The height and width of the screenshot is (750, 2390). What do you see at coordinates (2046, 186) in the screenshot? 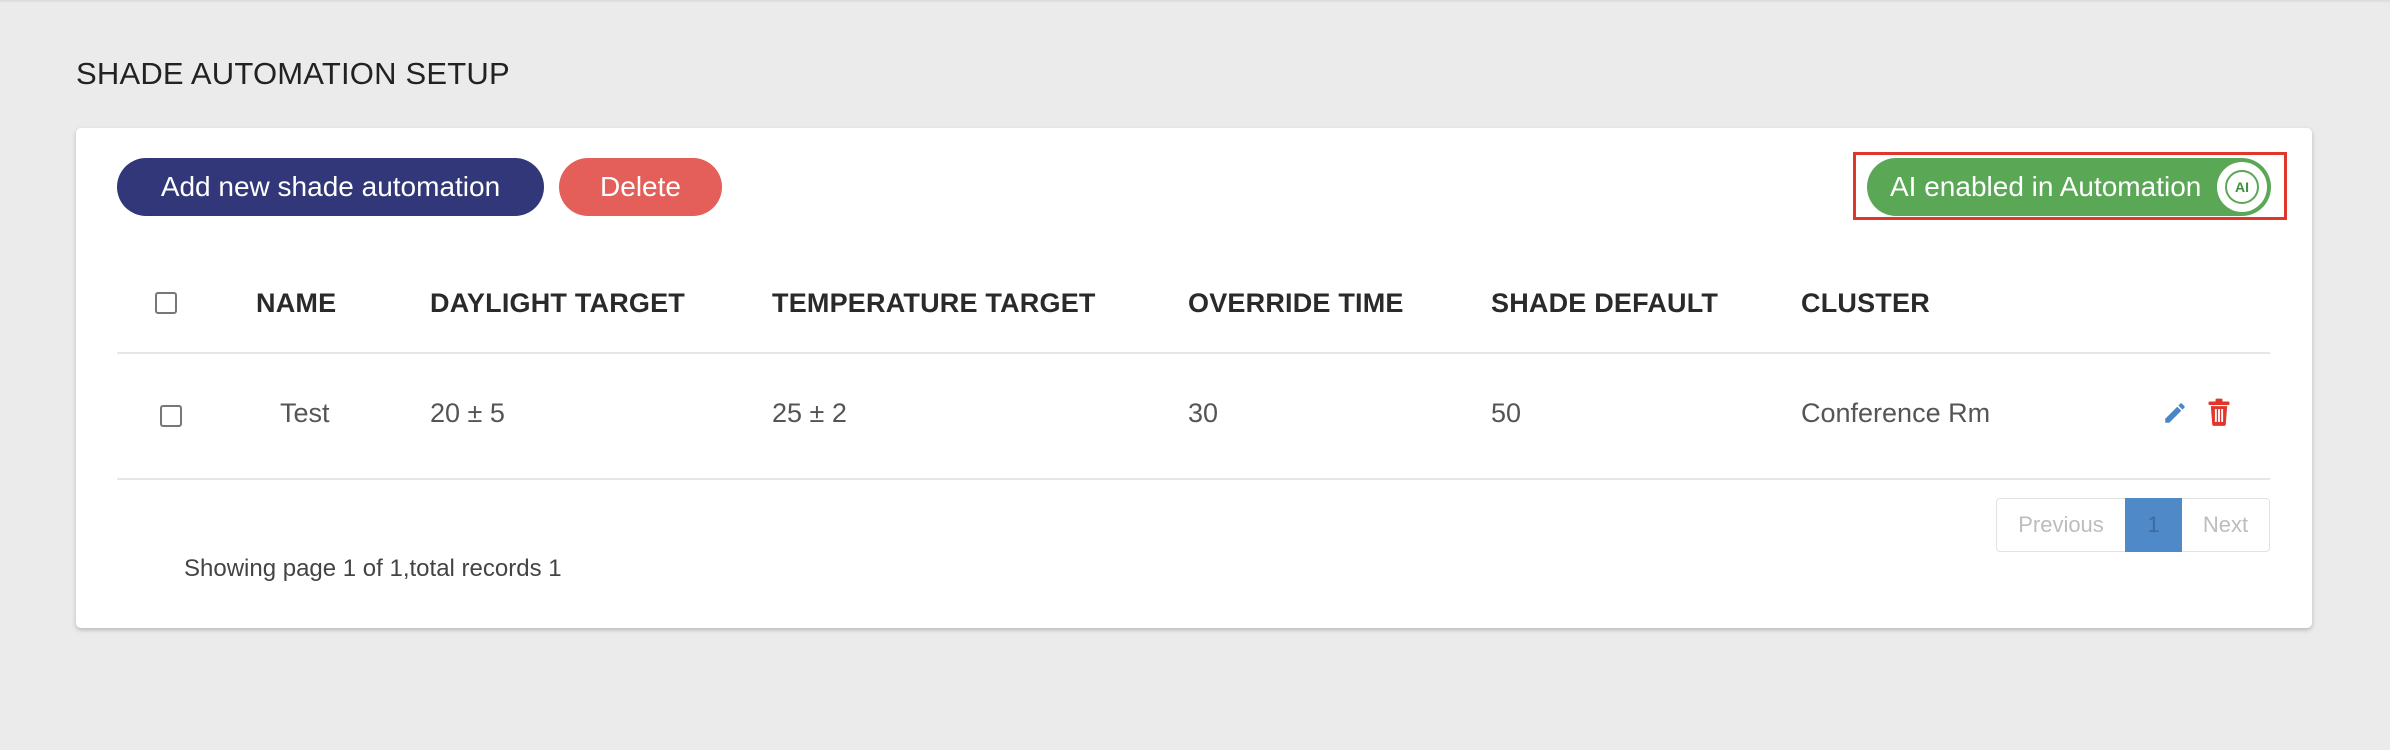
I see `ai-toggle-label: AI enabled in Automation` at bounding box center [2046, 186].